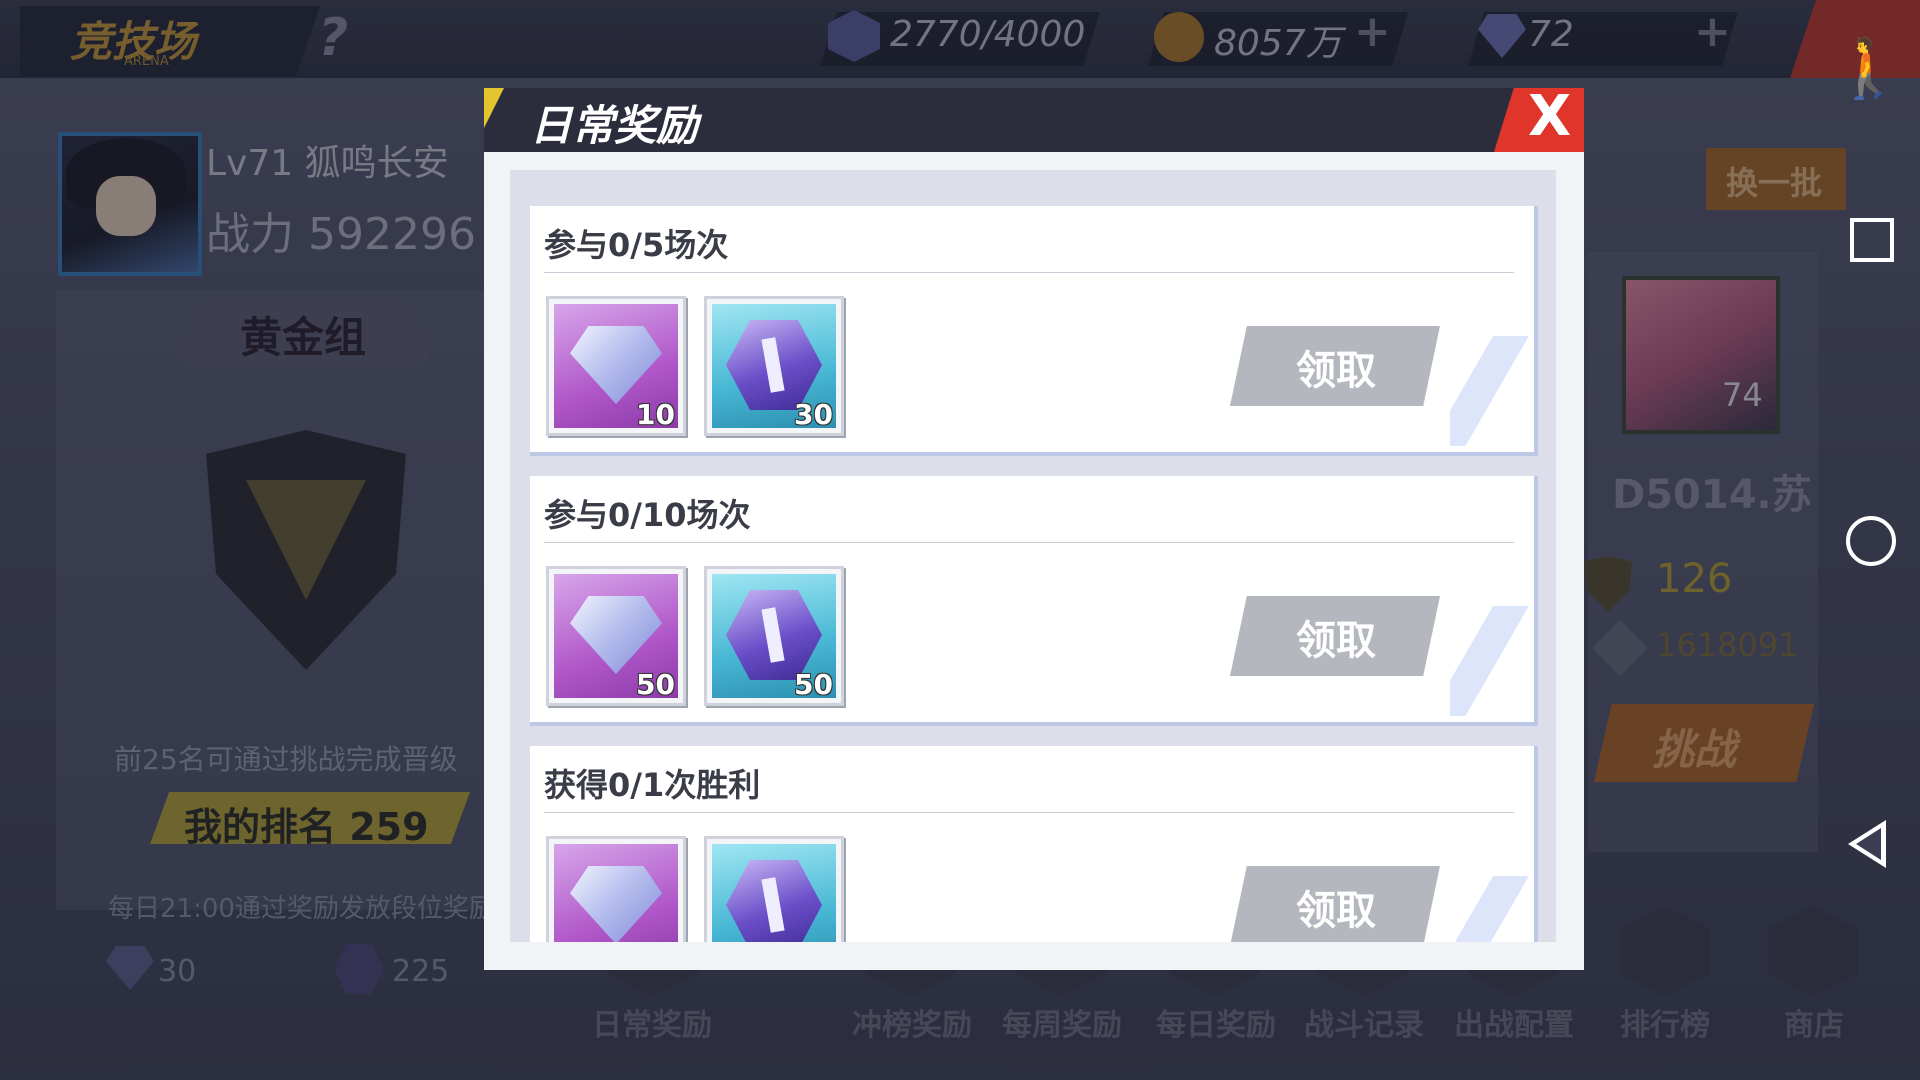  Describe the element at coordinates (652, 785) in the screenshot. I see `task-title: 获得0/1次胜利` at that location.